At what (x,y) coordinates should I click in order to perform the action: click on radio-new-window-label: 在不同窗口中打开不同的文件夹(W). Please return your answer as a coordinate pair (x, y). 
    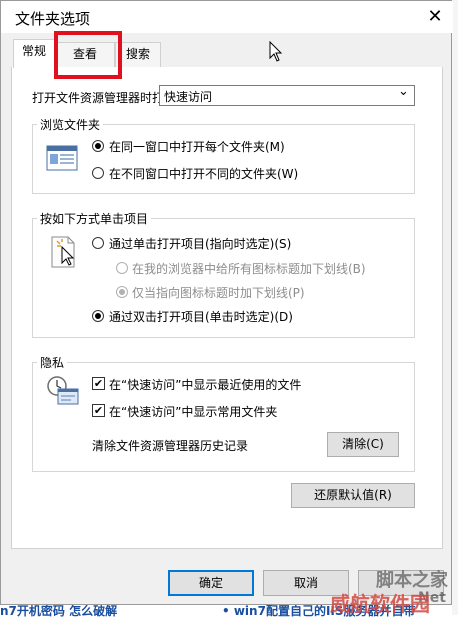
    Looking at the image, I should click on (203, 173).